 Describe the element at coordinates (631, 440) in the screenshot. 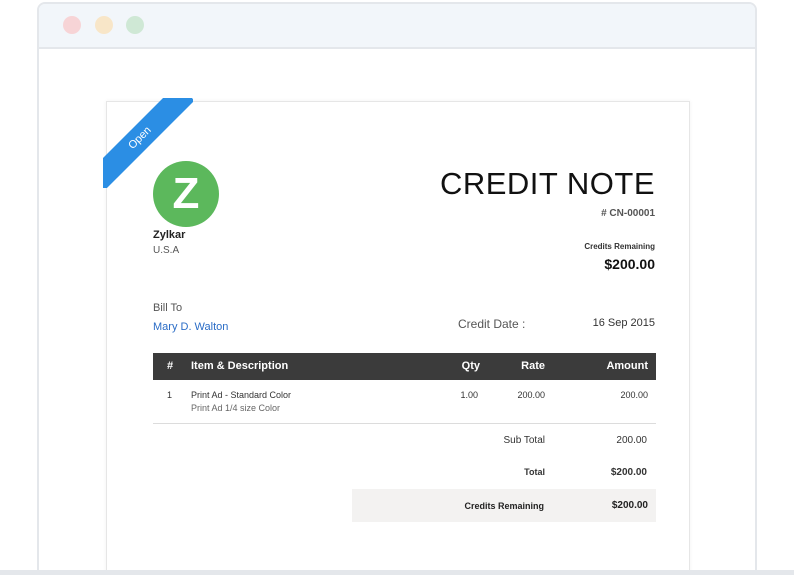

I see `sub-total-value: 200.00` at that location.